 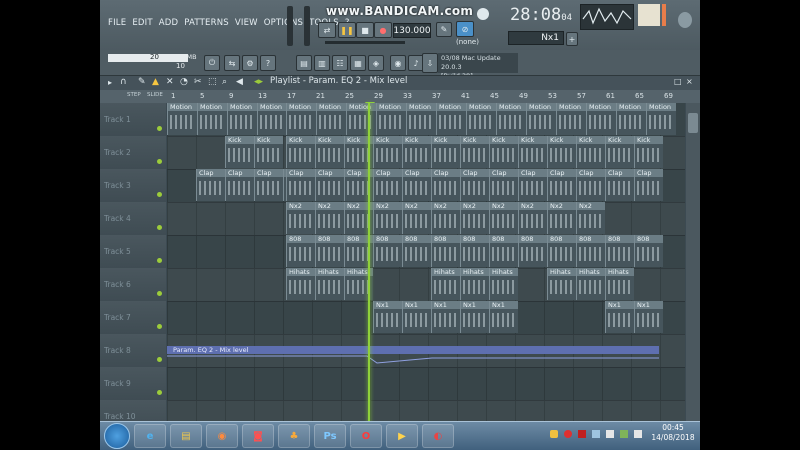 I want to click on mixer-icon: ⚙, so click(x=250, y=63).